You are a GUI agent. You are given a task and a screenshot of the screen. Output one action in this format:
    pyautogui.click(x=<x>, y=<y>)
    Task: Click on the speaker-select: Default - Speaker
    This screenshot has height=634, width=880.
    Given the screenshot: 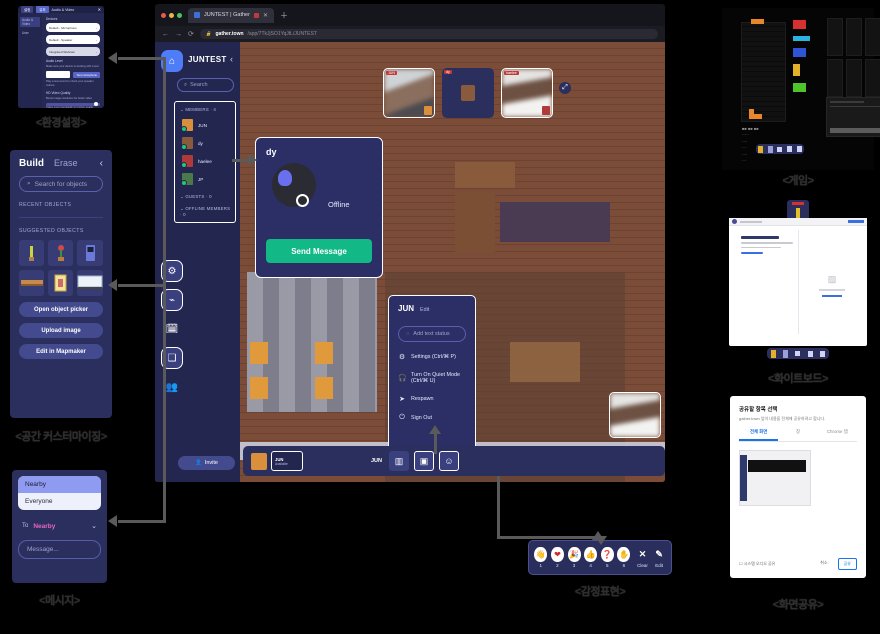 What is the action you would take?
    pyautogui.click(x=73, y=39)
    